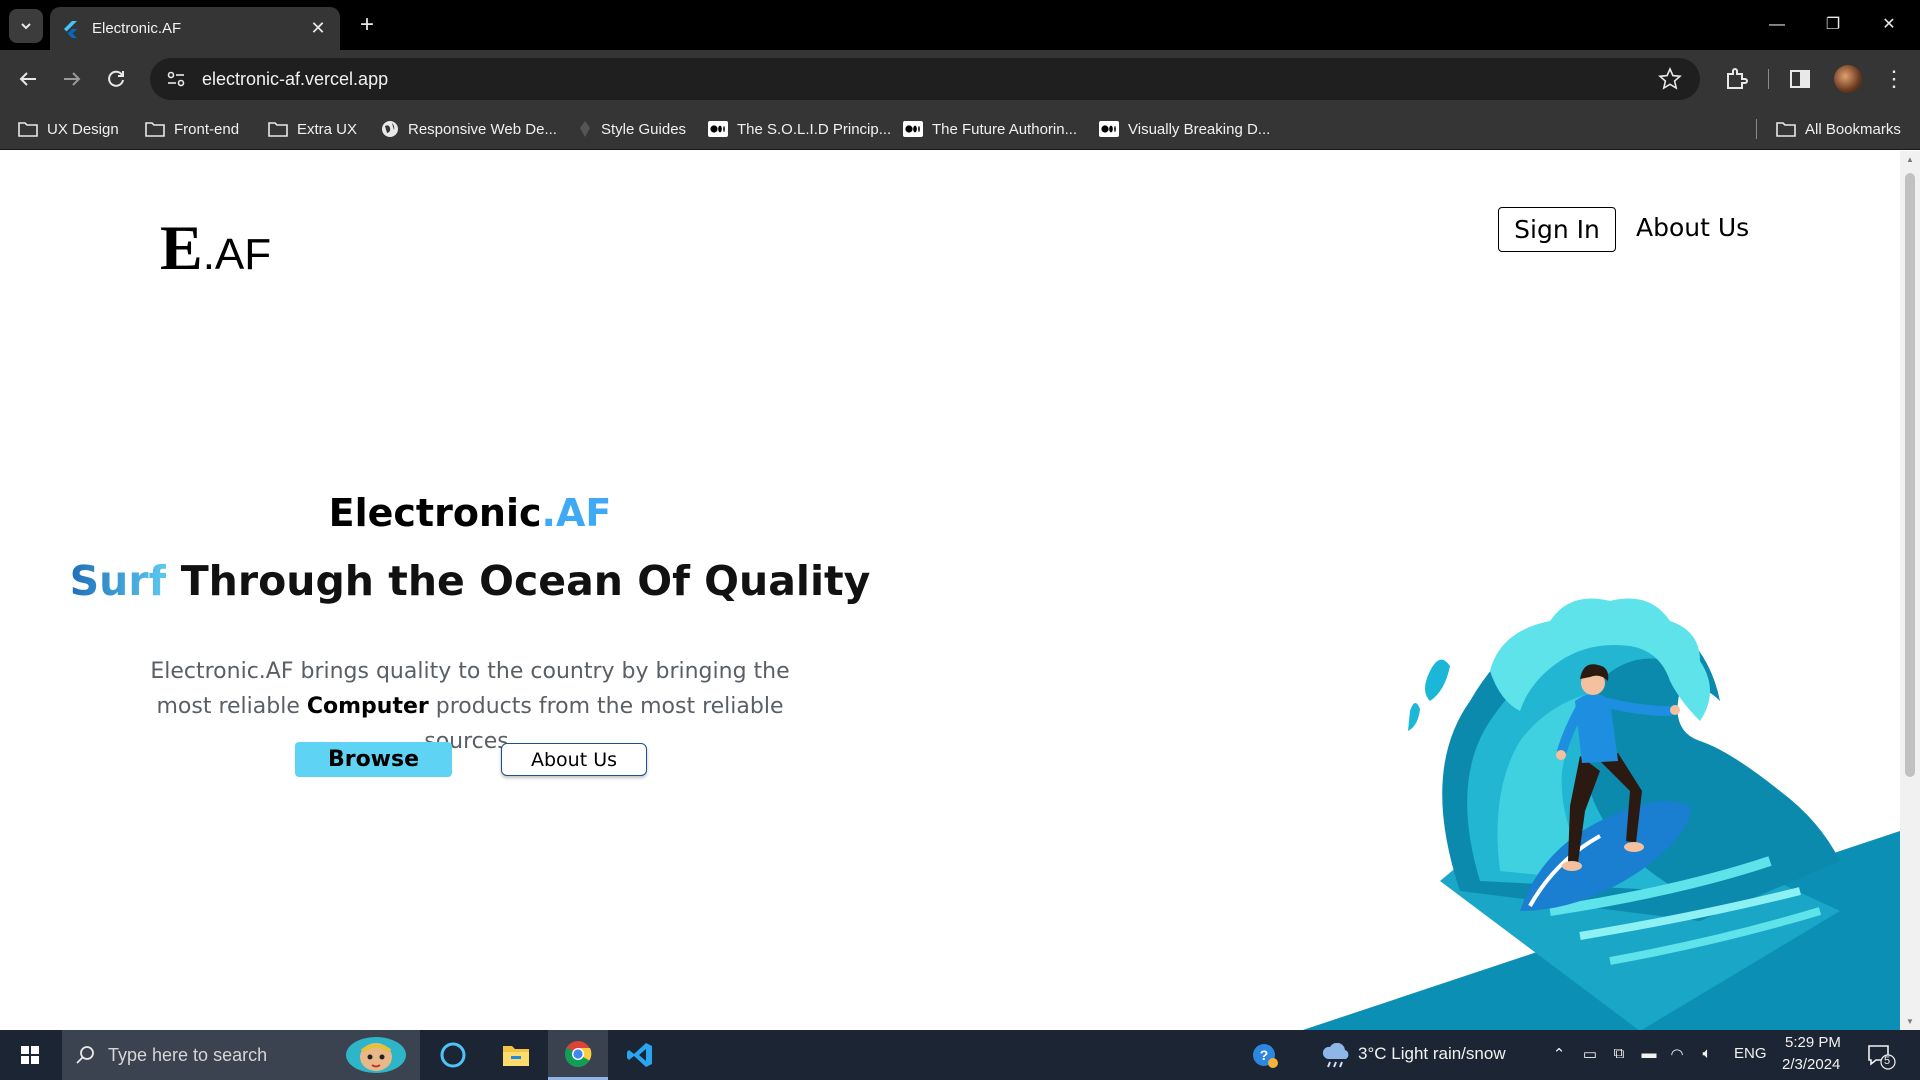 This screenshot has height=1080, width=1920. I want to click on sign-in-button: Sign In, so click(1557, 229).